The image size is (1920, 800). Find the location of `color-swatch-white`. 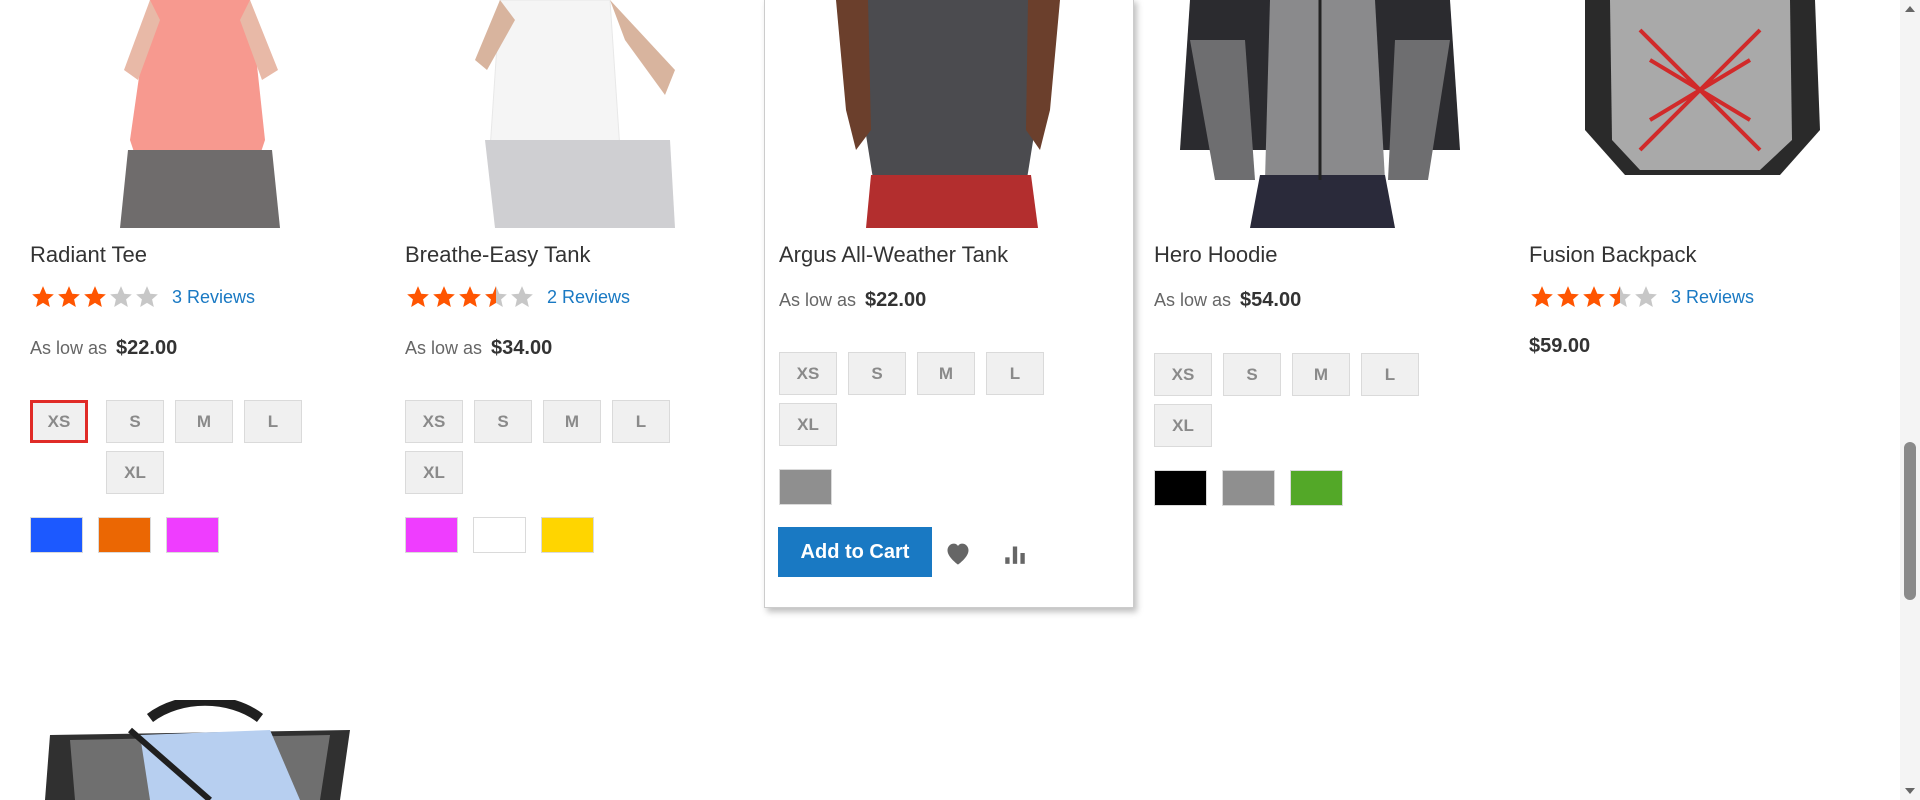

color-swatch-white is located at coordinates (499, 535).